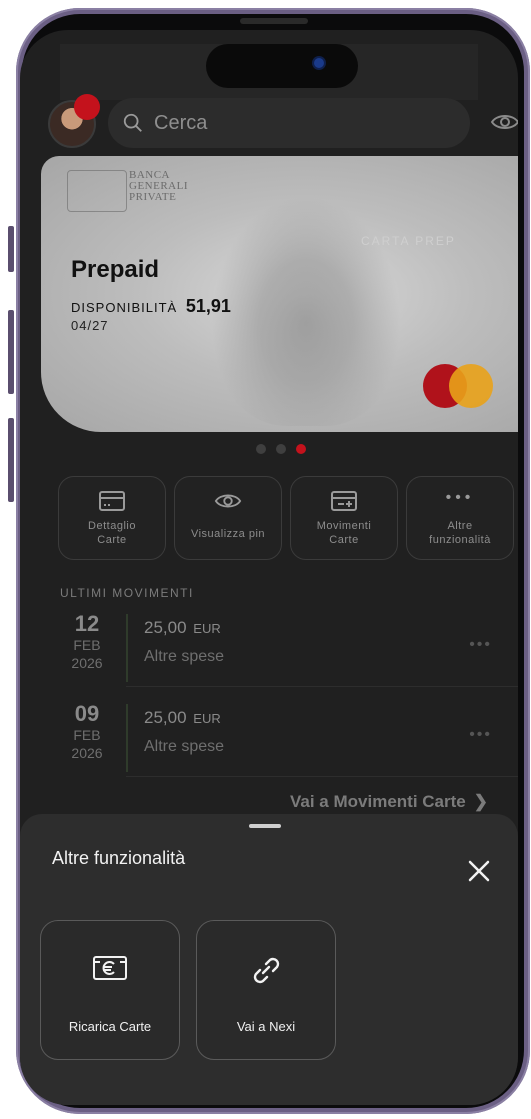 The width and height of the screenshot is (531, 1119). What do you see at coordinates (110, 990) in the screenshot?
I see `recharge-cards-button: Ricarica Carte` at bounding box center [110, 990].